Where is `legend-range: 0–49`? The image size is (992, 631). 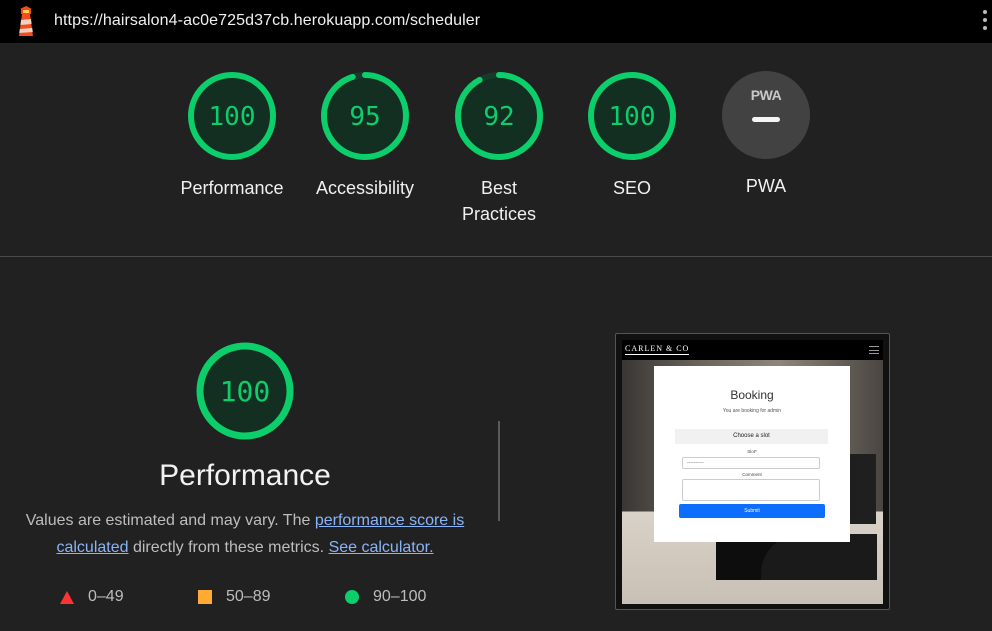 legend-range: 0–49 is located at coordinates (106, 596).